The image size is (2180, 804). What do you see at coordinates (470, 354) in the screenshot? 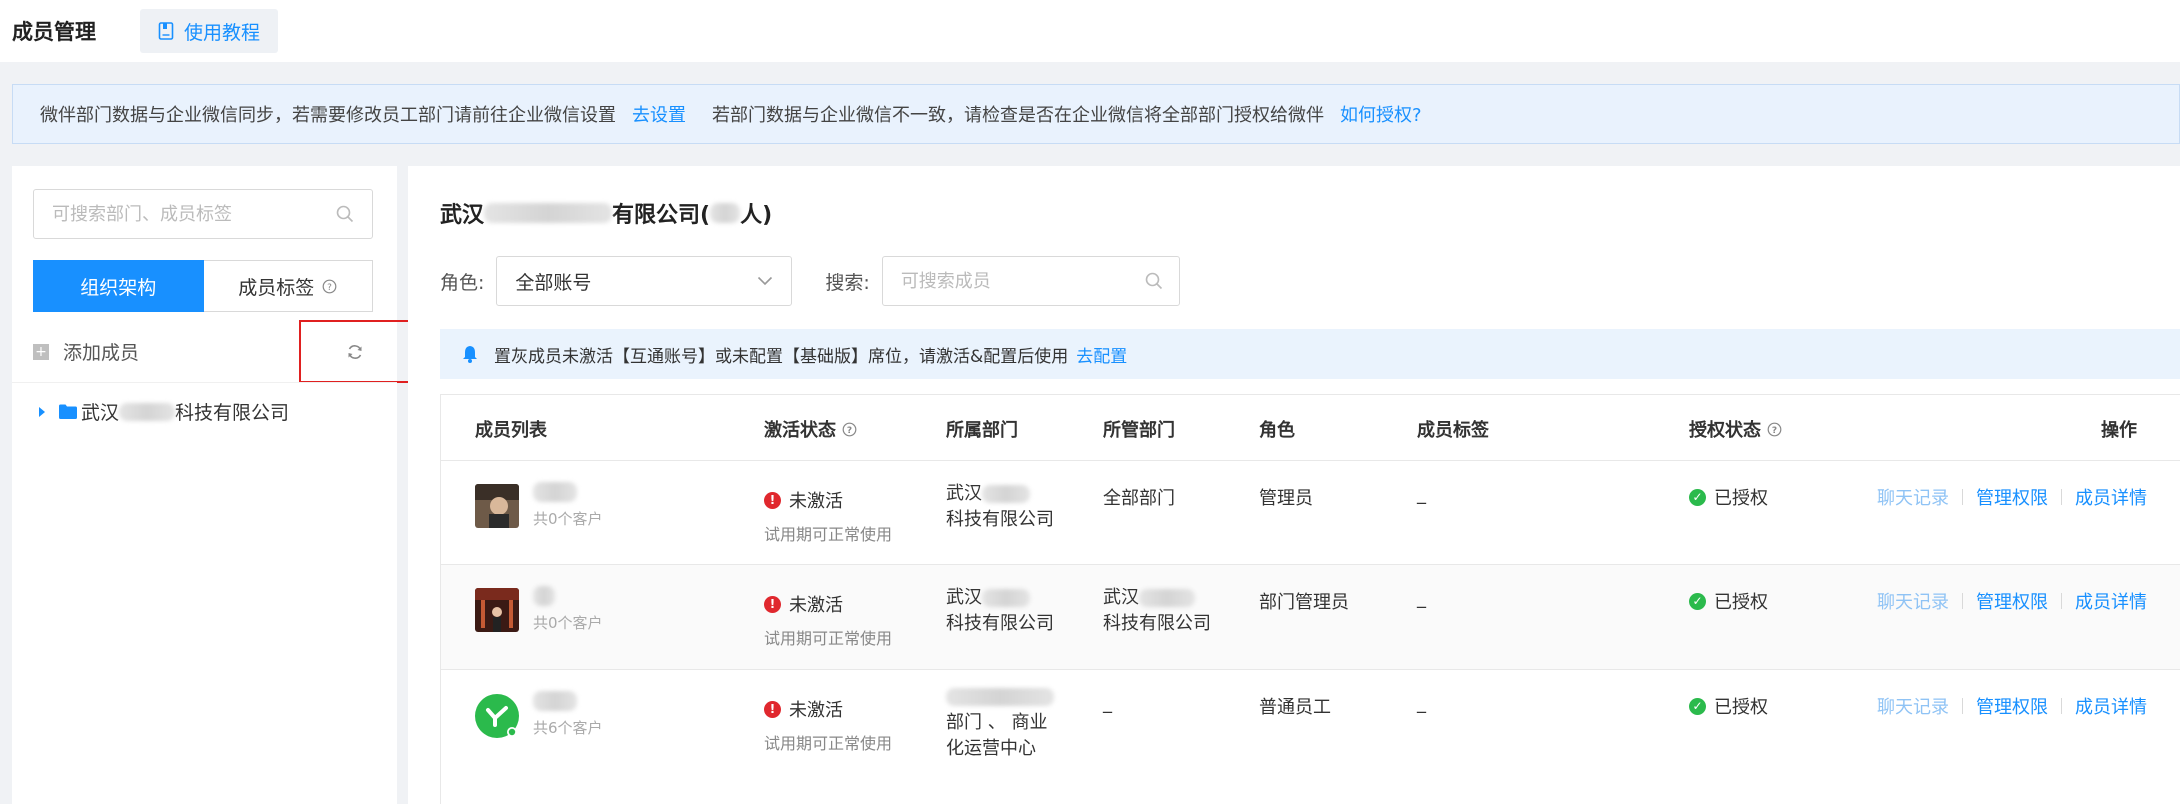
I see `bell-icon` at bounding box center [470, 354].